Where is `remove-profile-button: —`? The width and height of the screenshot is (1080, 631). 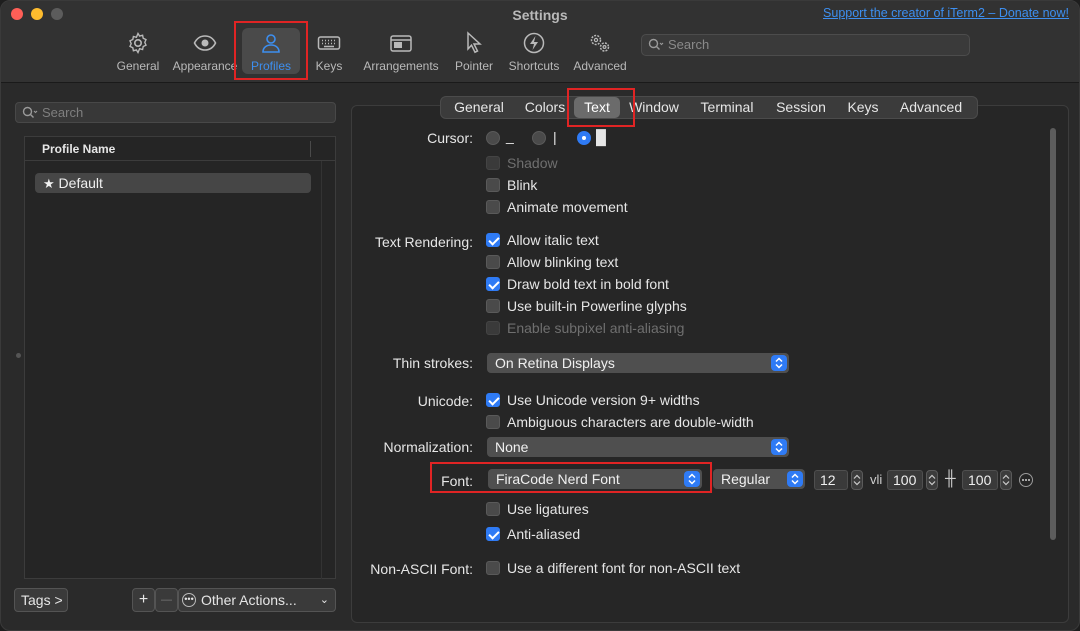
remove-profile-button: — is located at coordinates (166, 600).